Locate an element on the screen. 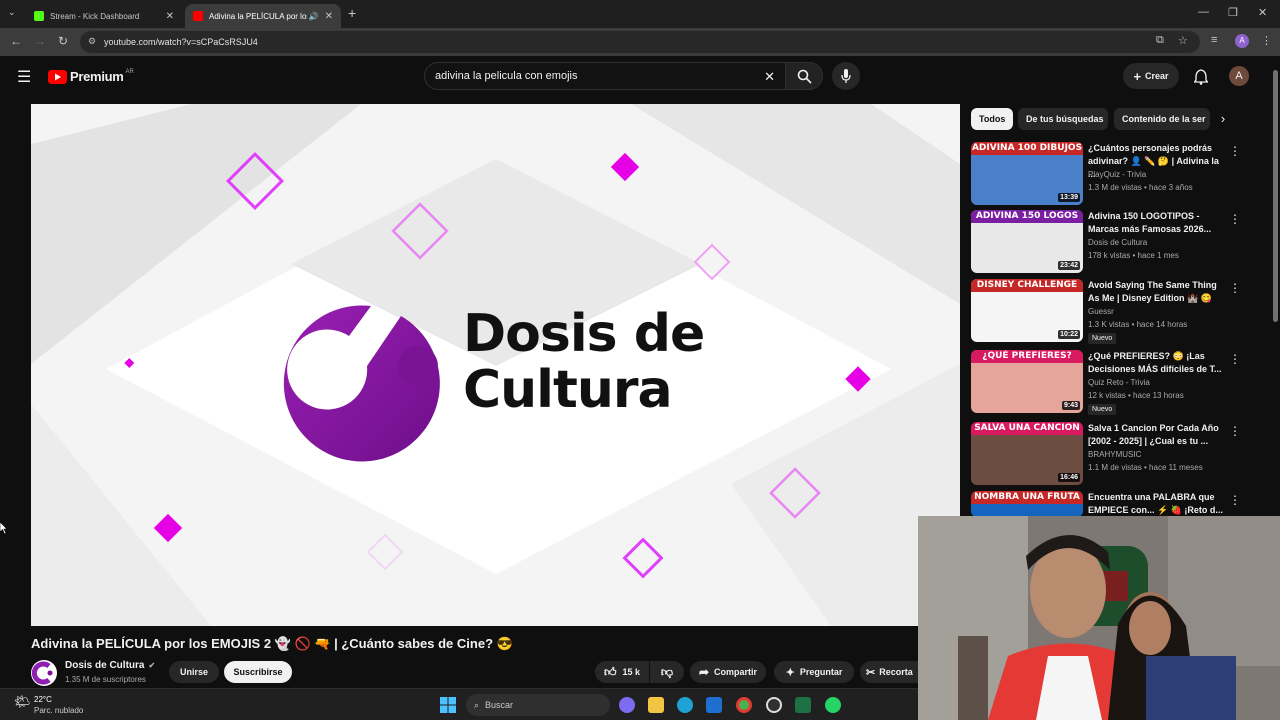 The height and width of the screenshot is (720, 1280). like-button: 👍︎ 15 k is located at coordinates (622, 672).